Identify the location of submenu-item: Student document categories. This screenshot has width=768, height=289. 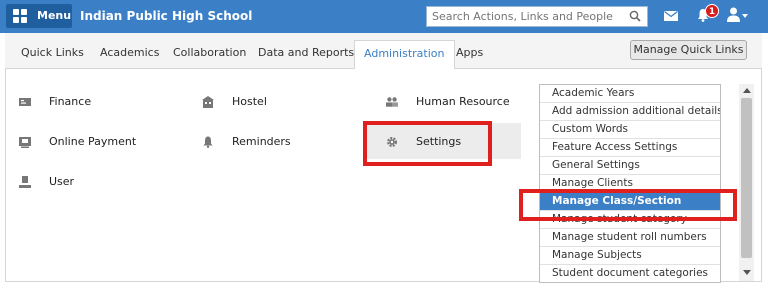
(630, 273).